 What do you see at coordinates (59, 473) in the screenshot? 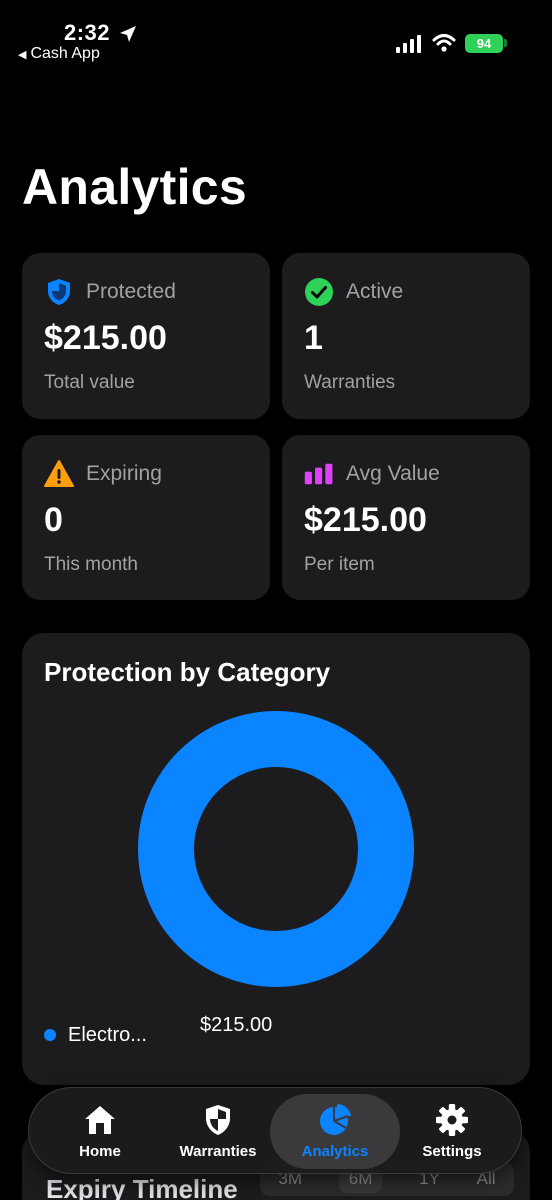
I see `warning-triangle-icon` at bounding box center [59, 473].